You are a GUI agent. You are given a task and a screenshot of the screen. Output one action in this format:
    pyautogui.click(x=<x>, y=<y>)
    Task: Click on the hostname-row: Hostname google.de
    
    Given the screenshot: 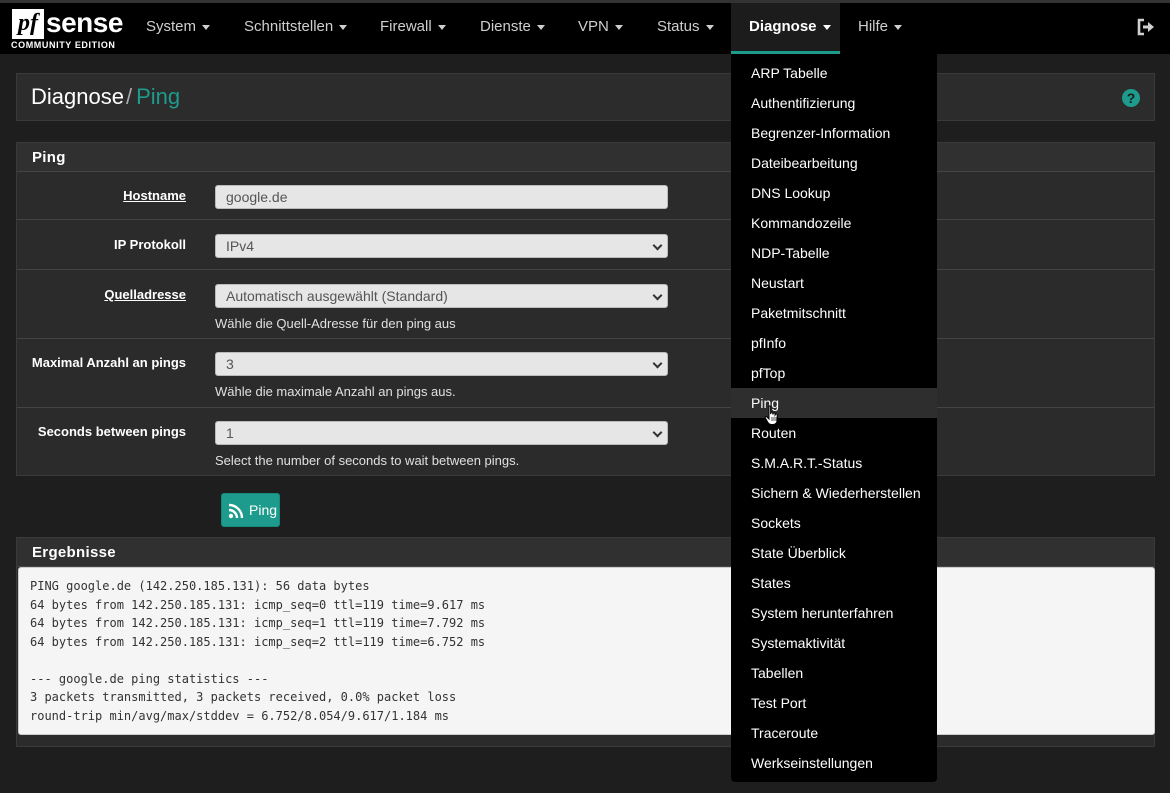 What is the action you would take?
    pyautogui.click(x=585, y=196)
    